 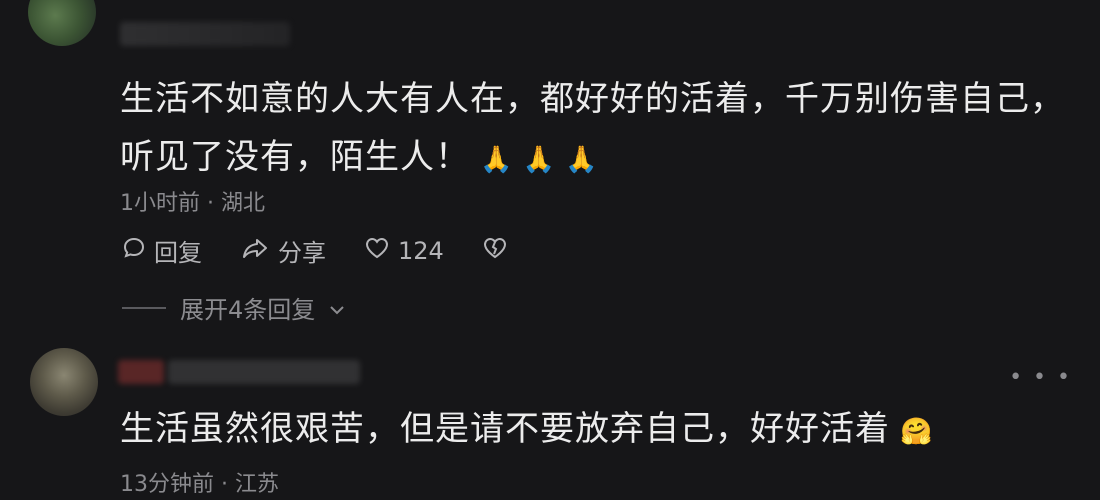 What do you see at coordinates (539, 160) in the screenshot?
I see `folded-hands-emoji: 🙏 🙏 🙏` at bounding box center [539, 160].